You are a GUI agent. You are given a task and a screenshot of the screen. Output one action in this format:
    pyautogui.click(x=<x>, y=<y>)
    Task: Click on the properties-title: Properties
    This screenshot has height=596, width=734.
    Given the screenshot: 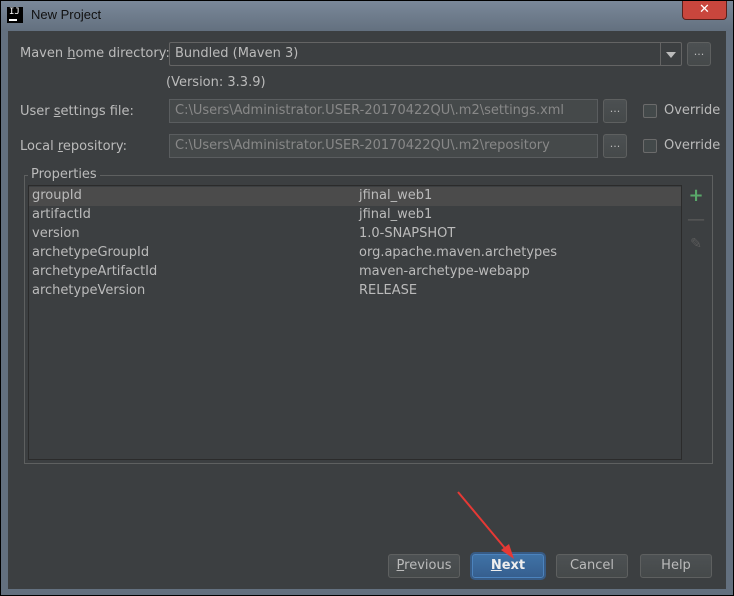 What is the action you would take?
    pyautogui.click(x=64, y=174)
    